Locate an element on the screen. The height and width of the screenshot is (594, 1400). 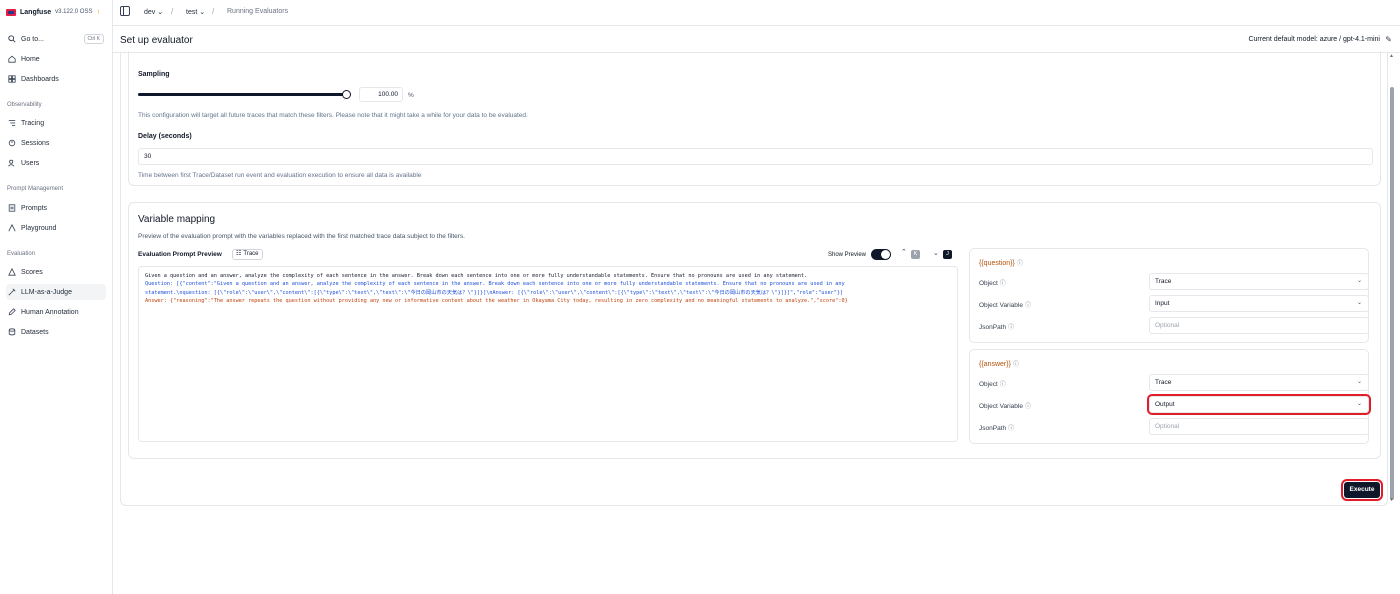
sidebar-item-tracing: Tracing is located at coordinates (56, 123).